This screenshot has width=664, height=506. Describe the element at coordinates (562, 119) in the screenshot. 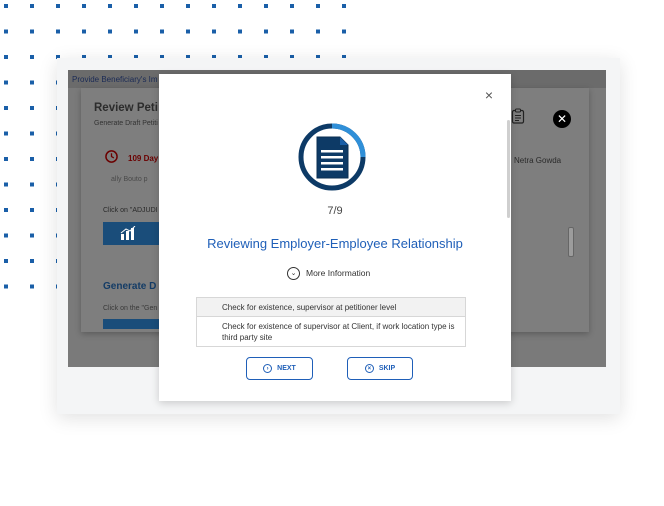

I see `close-circle-icon: ✕` at that location.